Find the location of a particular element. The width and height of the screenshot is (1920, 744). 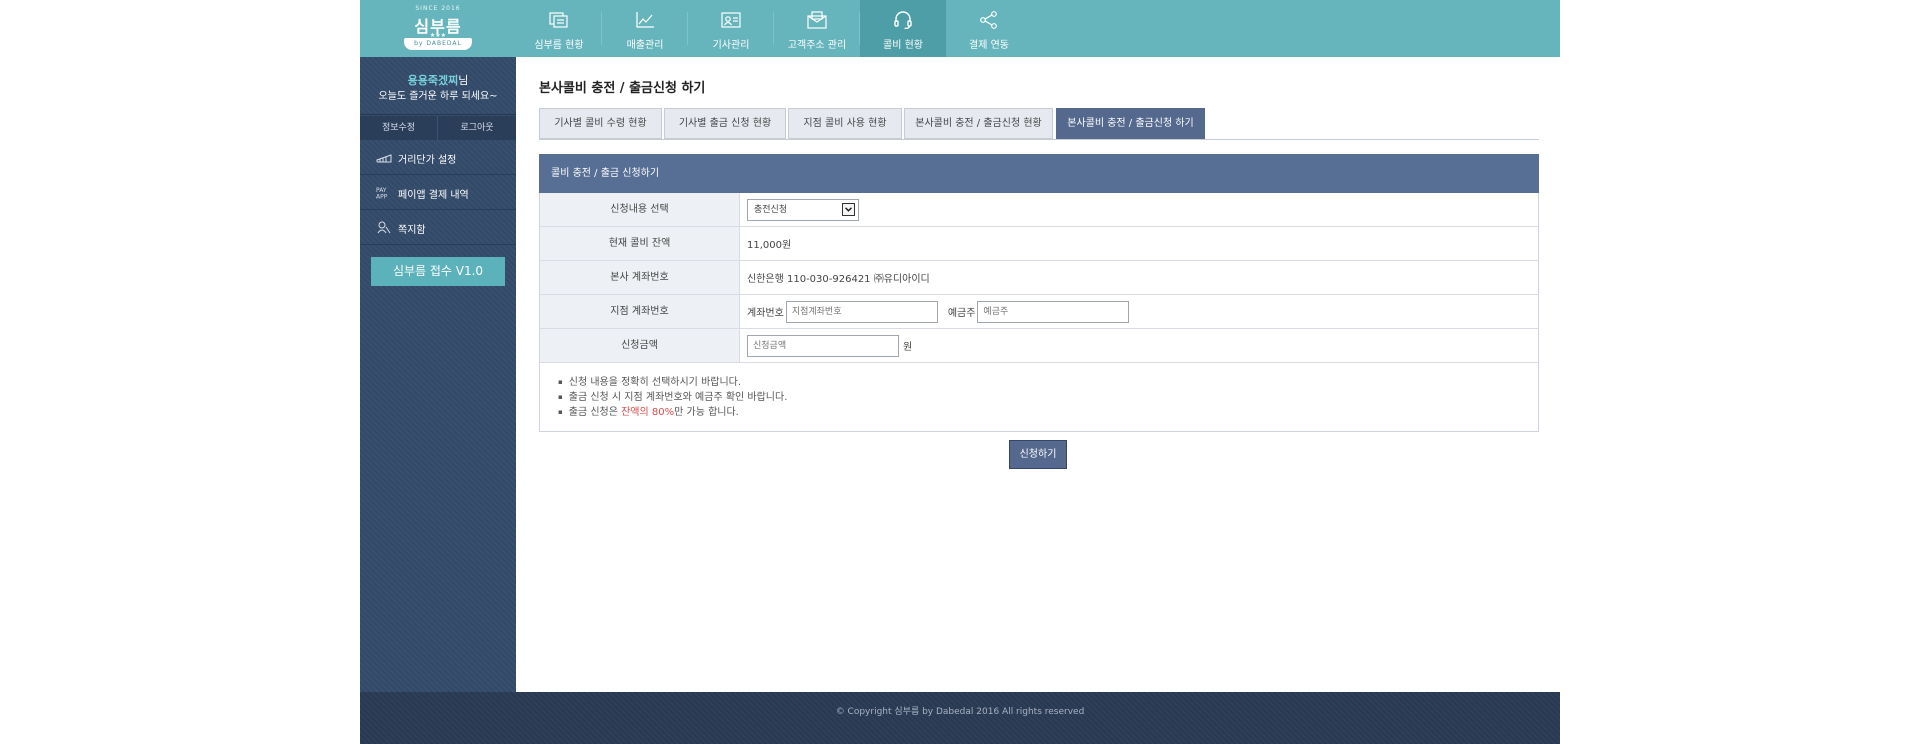

logo-ribbon: by DABEDAL is located at coordinates (438, 44).